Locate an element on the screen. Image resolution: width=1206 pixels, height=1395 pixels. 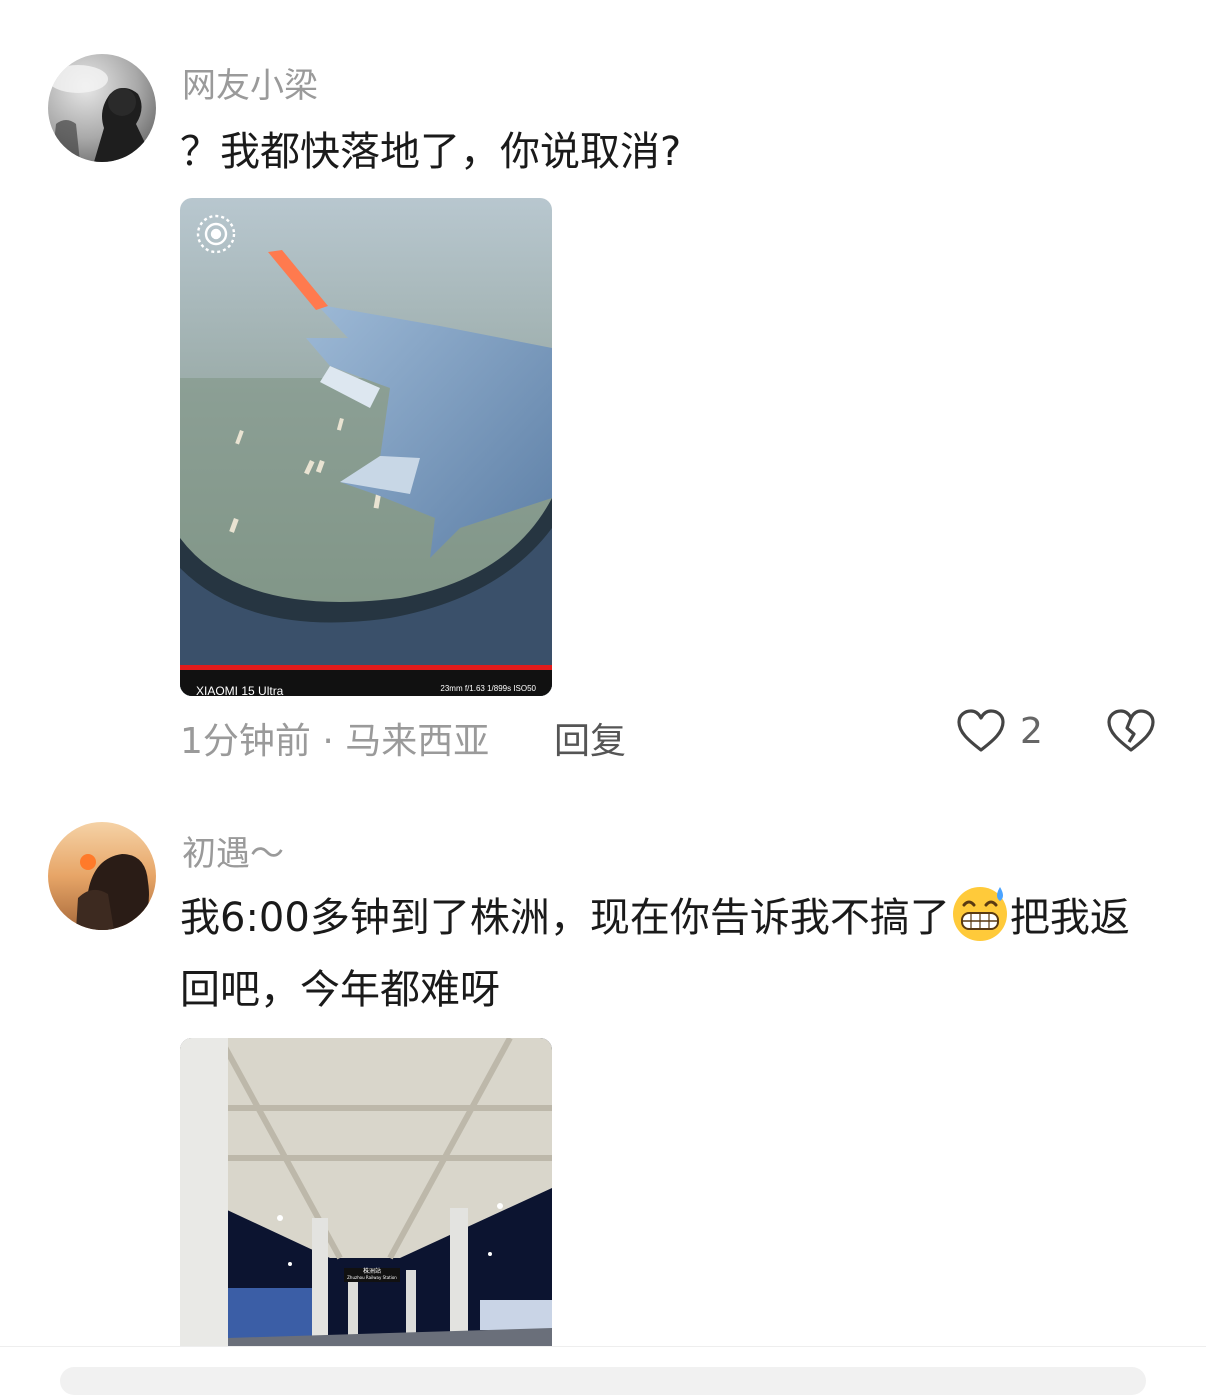
dislike-button is located at coordinates (1131, 733).